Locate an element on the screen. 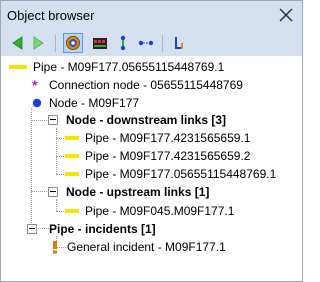 The image size is (320, 282). level-button is located at coordinates (180, 43).